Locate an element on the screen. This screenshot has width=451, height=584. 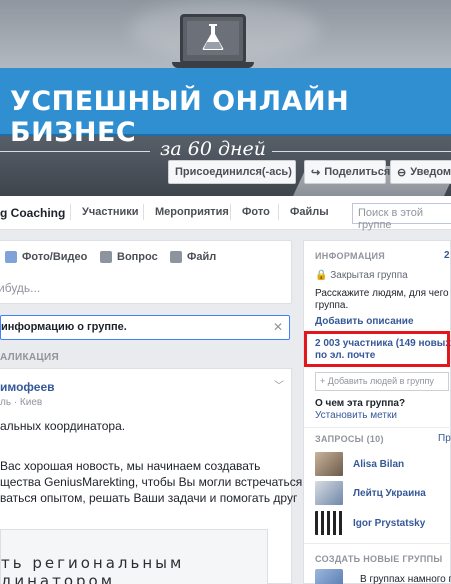
joined-button: Присоединился(-ась) ▼ is located at coordinates (236, 172).